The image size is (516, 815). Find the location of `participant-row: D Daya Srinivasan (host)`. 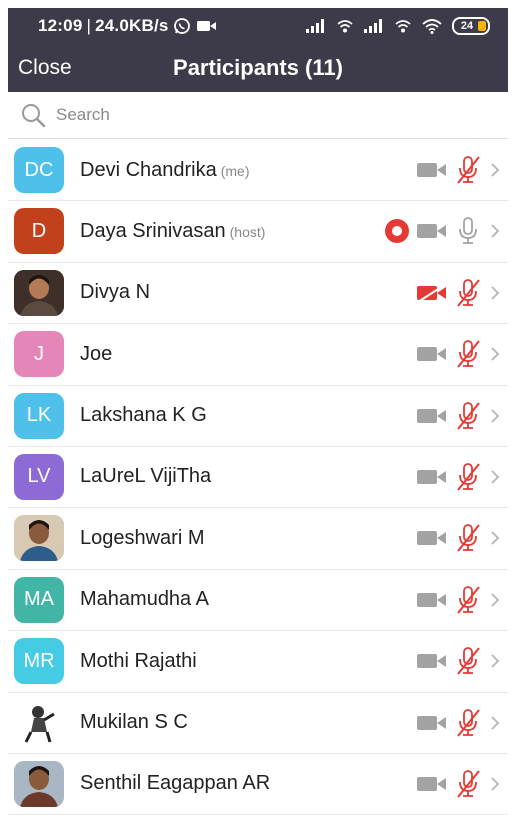

participant-row: D Daya Srinivasan (host) is located at coordinates (258, 232).